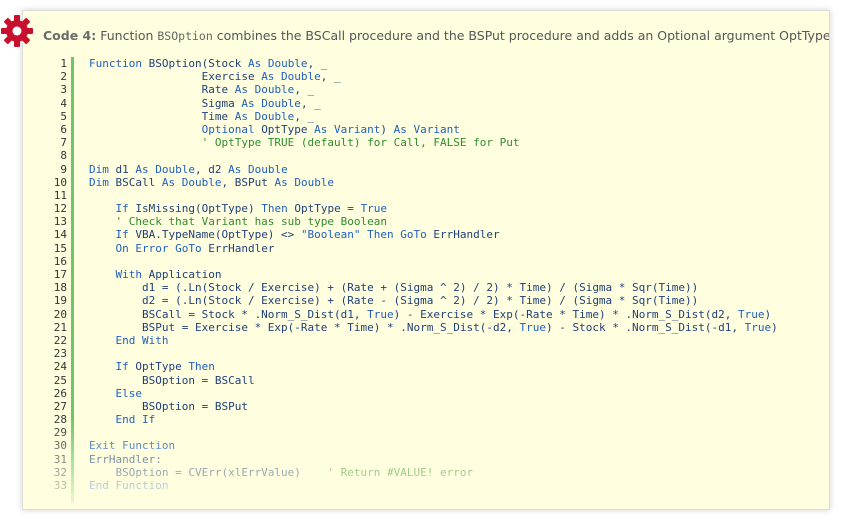 This screenshot has width=845, height=520. I want to click on code-token: BSOption = BSCall, so click(172, 380).